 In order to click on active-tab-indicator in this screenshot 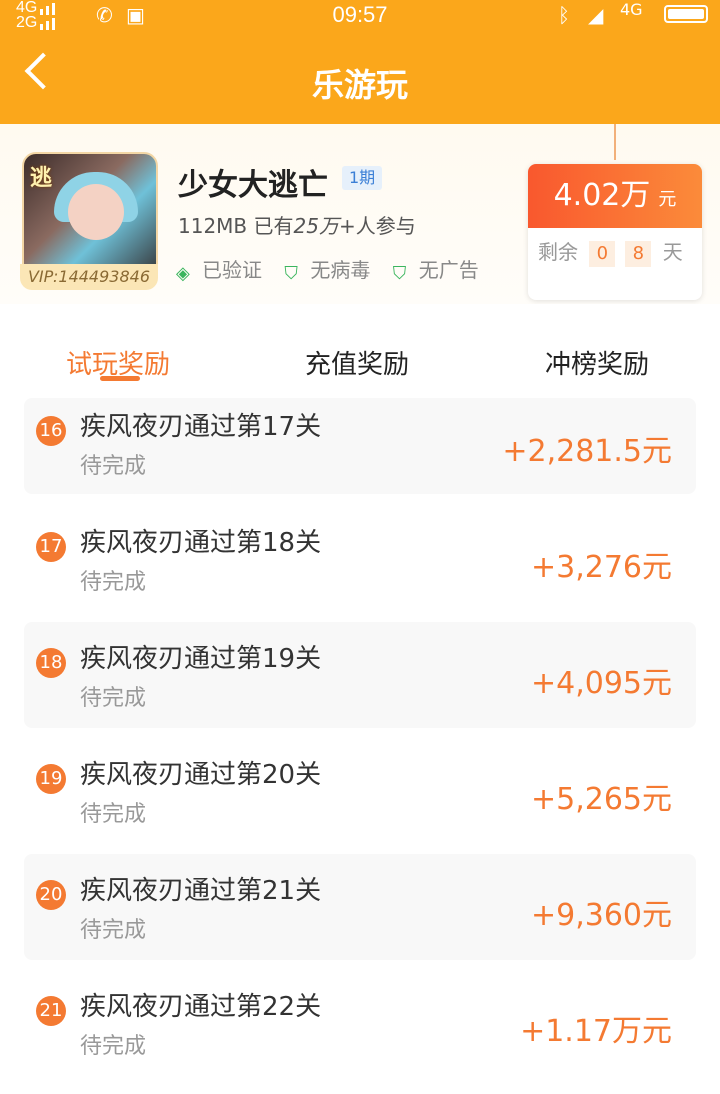, I will do `click(120, 378)`.